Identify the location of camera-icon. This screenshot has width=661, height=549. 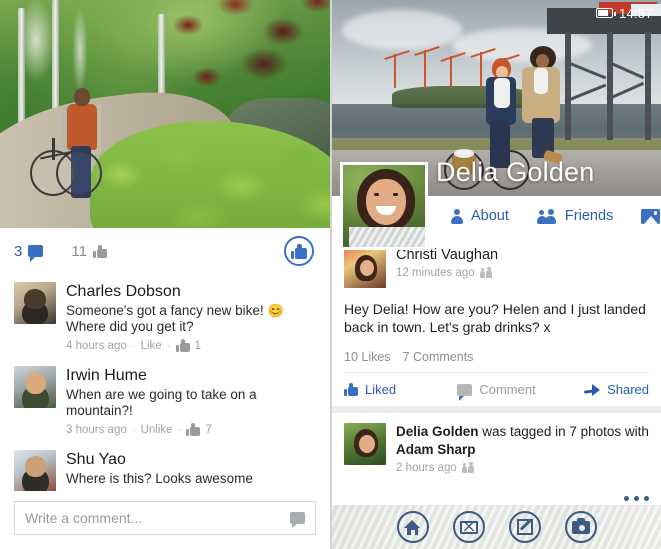
(580, 525).